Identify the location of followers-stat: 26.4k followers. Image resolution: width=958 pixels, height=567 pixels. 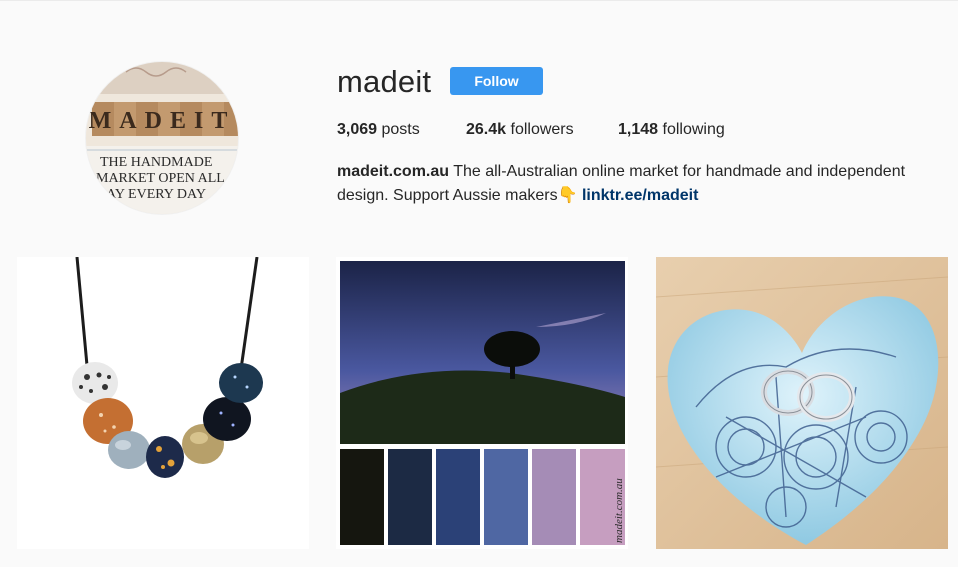
(520, 130).